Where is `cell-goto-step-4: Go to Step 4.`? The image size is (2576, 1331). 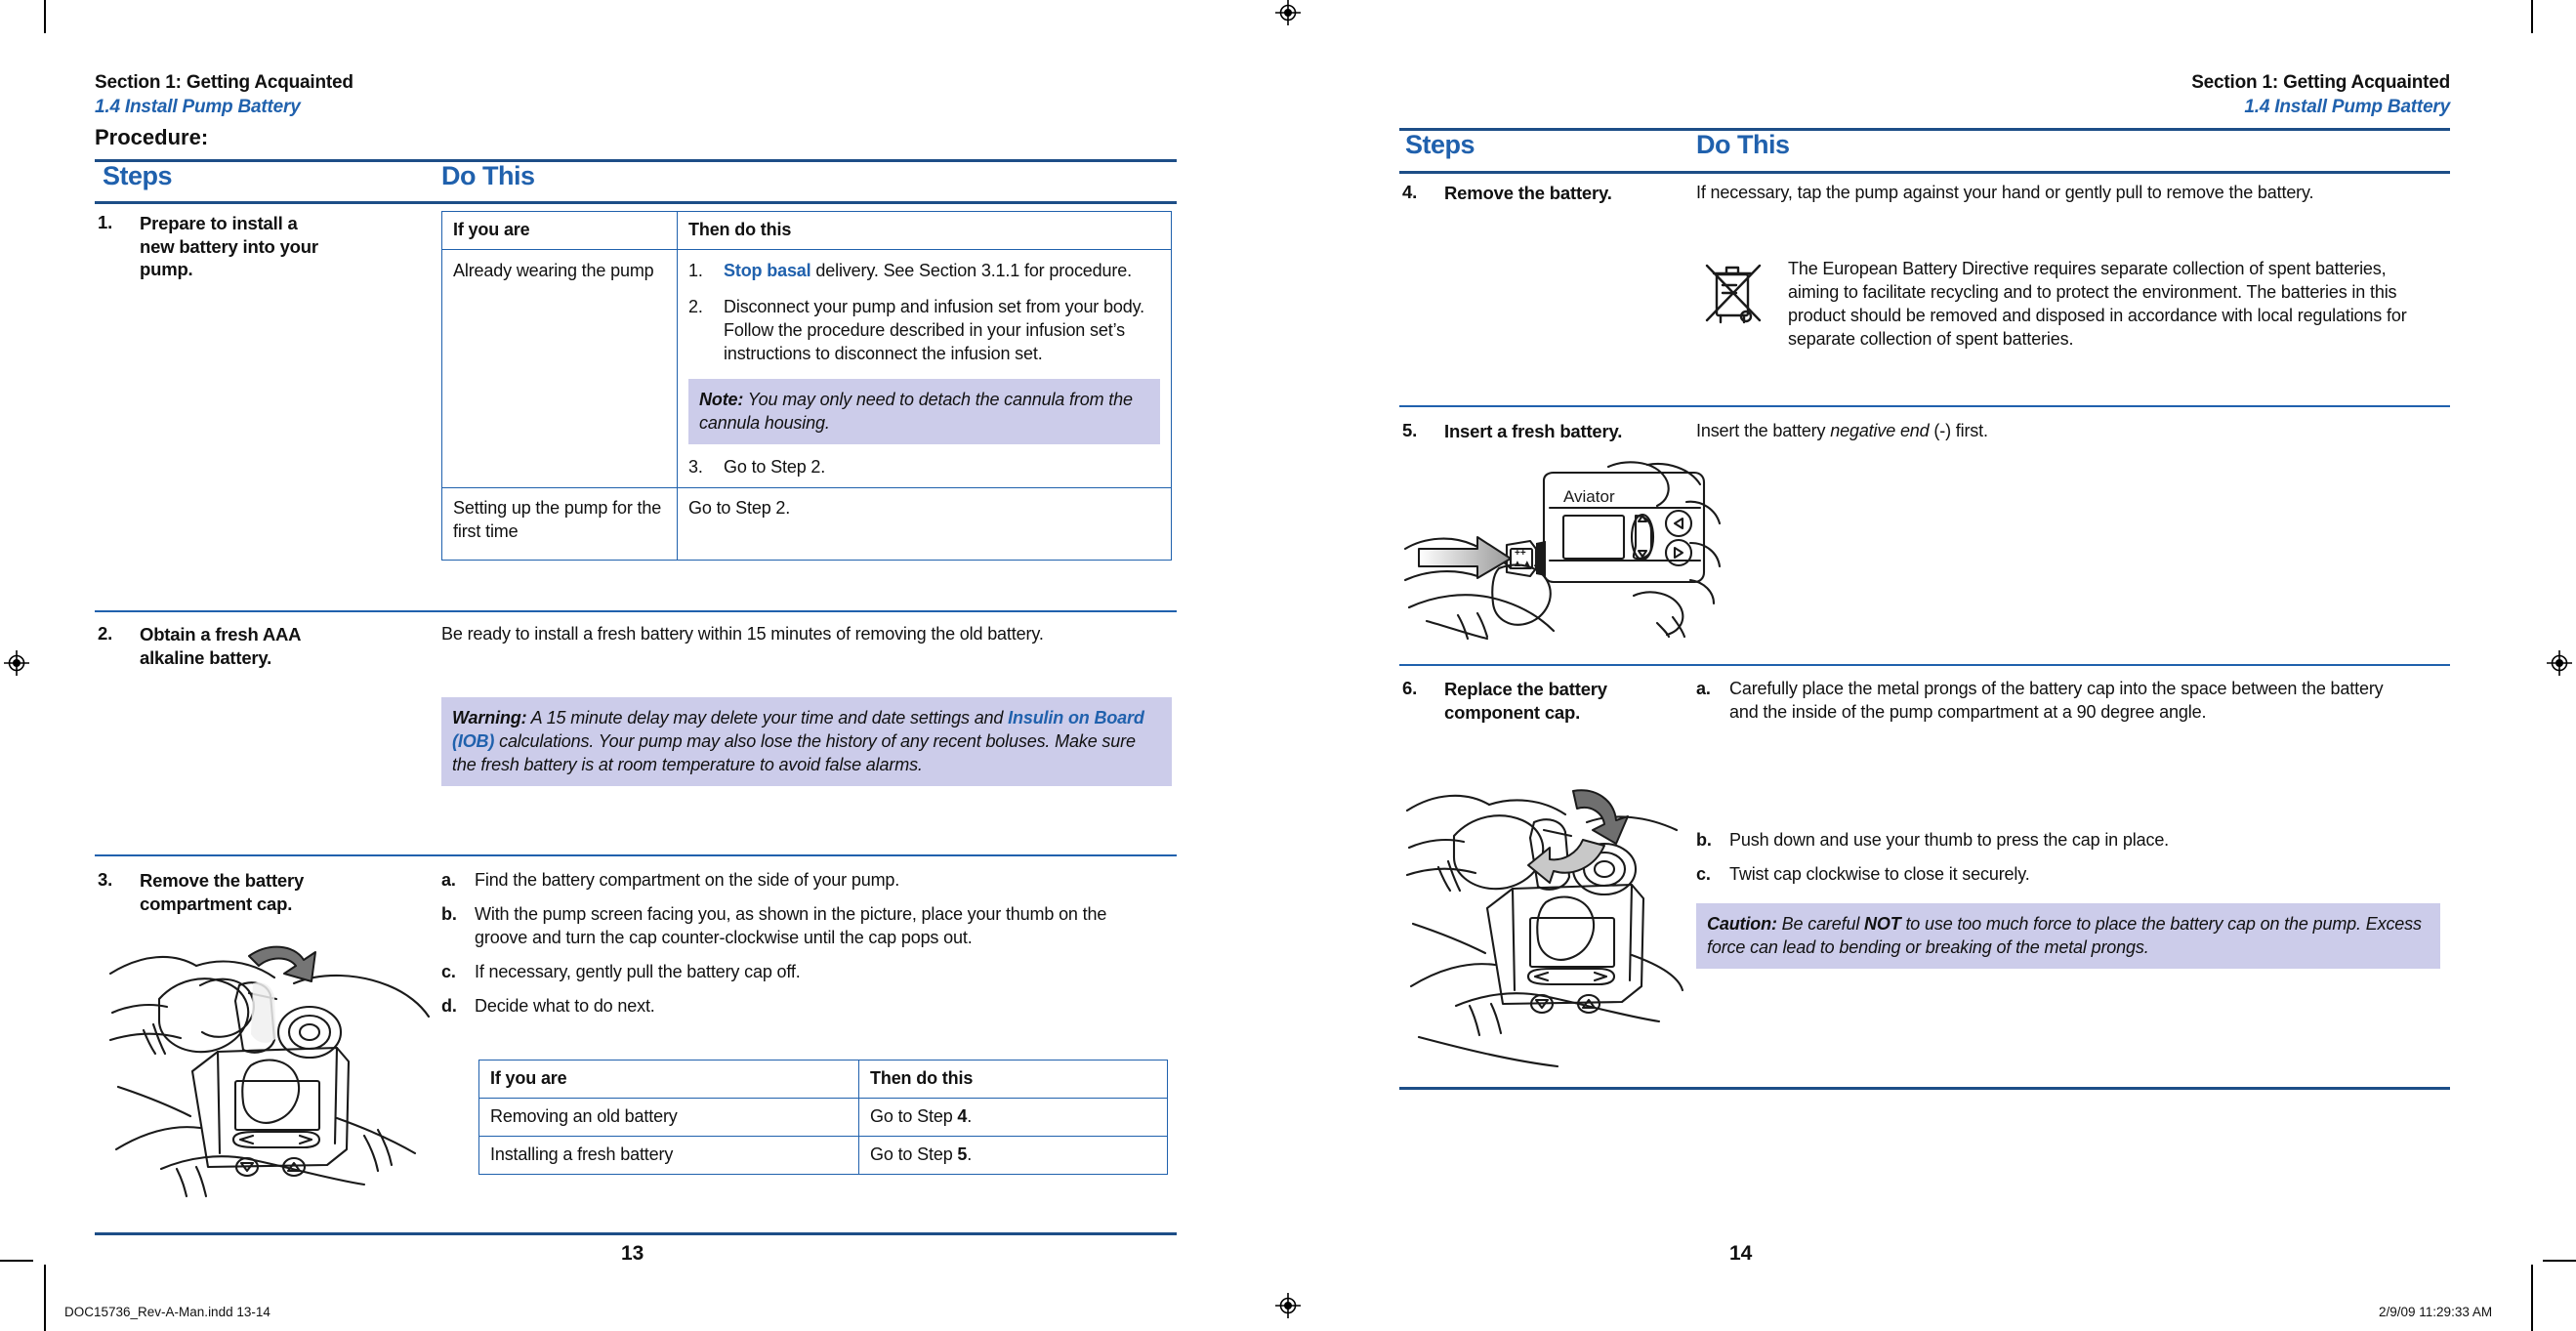
cell-goto-step-4: Go to Step 4. is located at coordinates (1013, 1117).